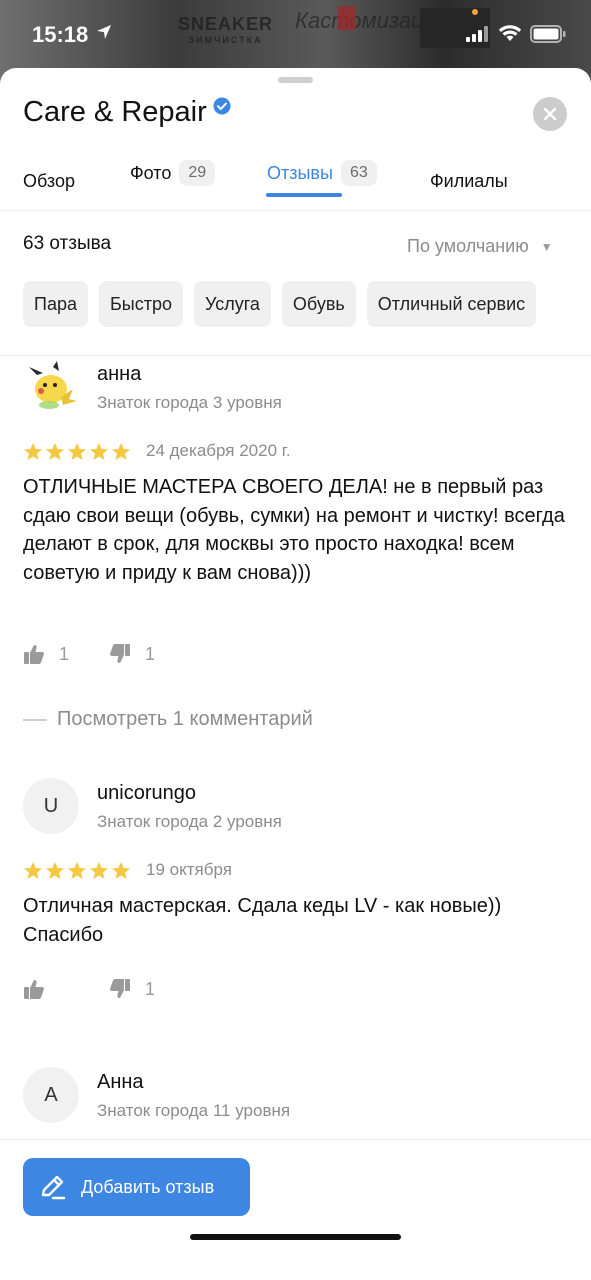 This screenshot has width=591, height=1280. What do you see at coordinates (189, 402) in the screenshot?
I see `reviewer-level: Знаток города 3 уровня` at bounding box center [189, 402].